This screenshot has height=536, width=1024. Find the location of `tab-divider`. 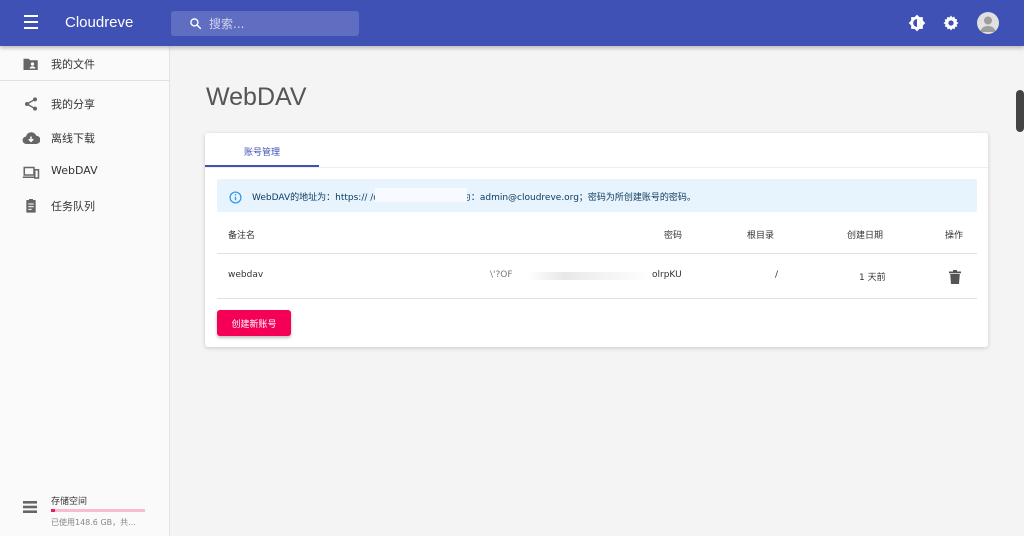

tab-divider is located at coordinates (596, 167).